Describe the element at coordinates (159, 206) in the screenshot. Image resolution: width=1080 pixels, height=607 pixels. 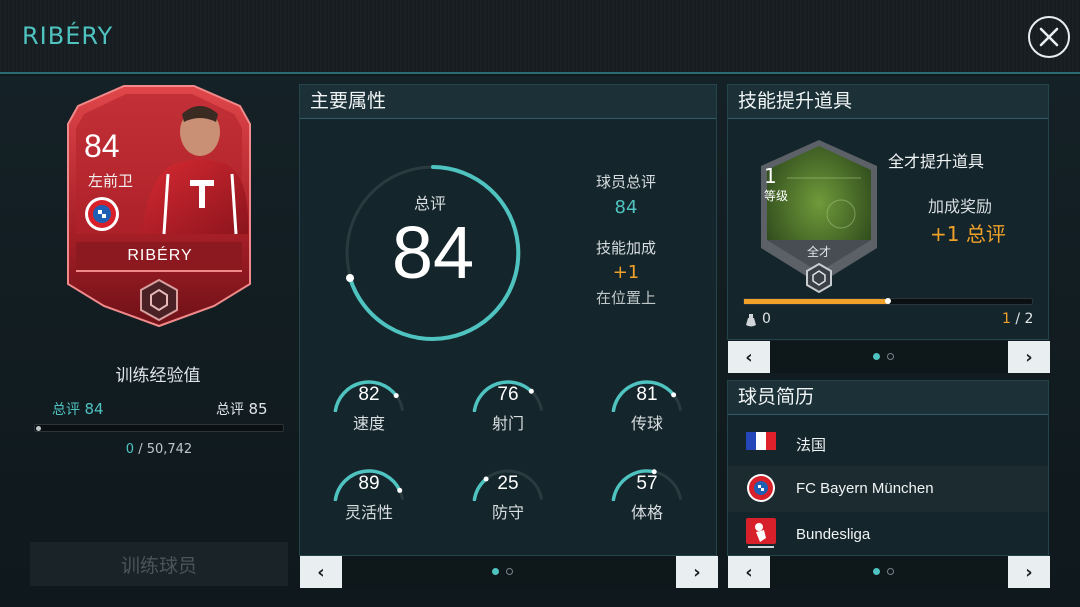
I see `player-card` at that location.